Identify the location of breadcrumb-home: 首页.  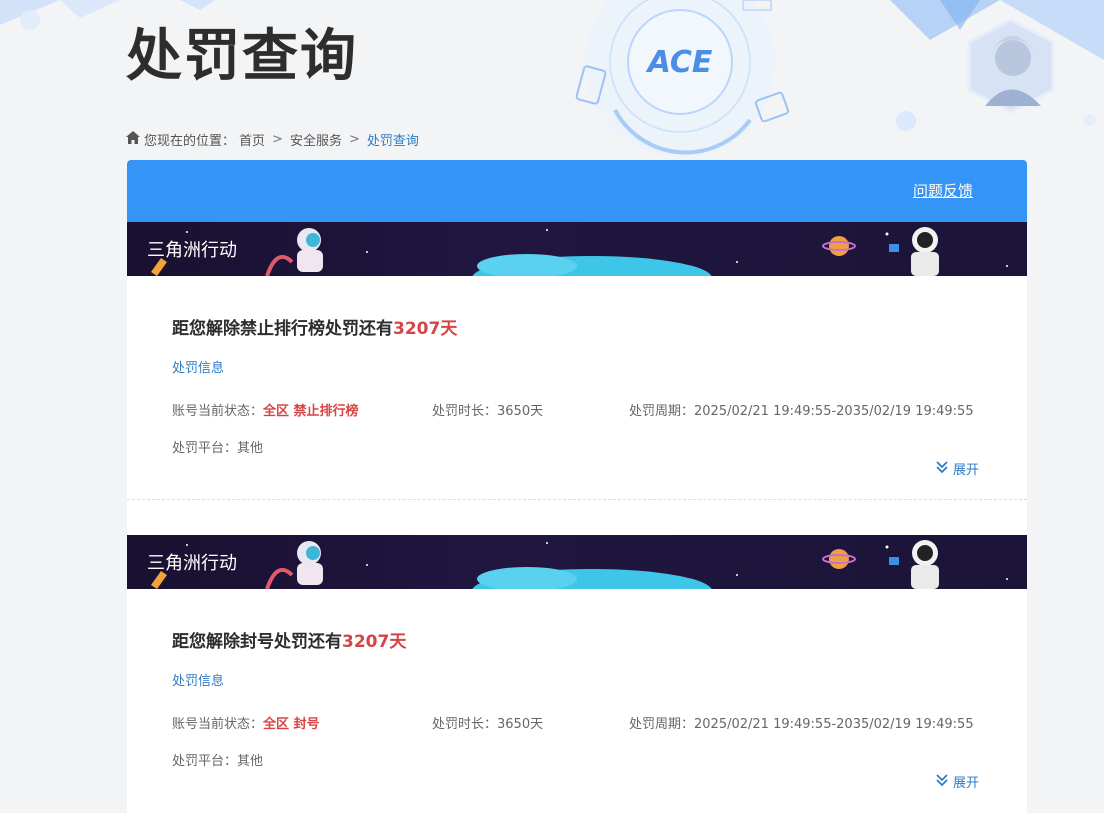
(252, 139).